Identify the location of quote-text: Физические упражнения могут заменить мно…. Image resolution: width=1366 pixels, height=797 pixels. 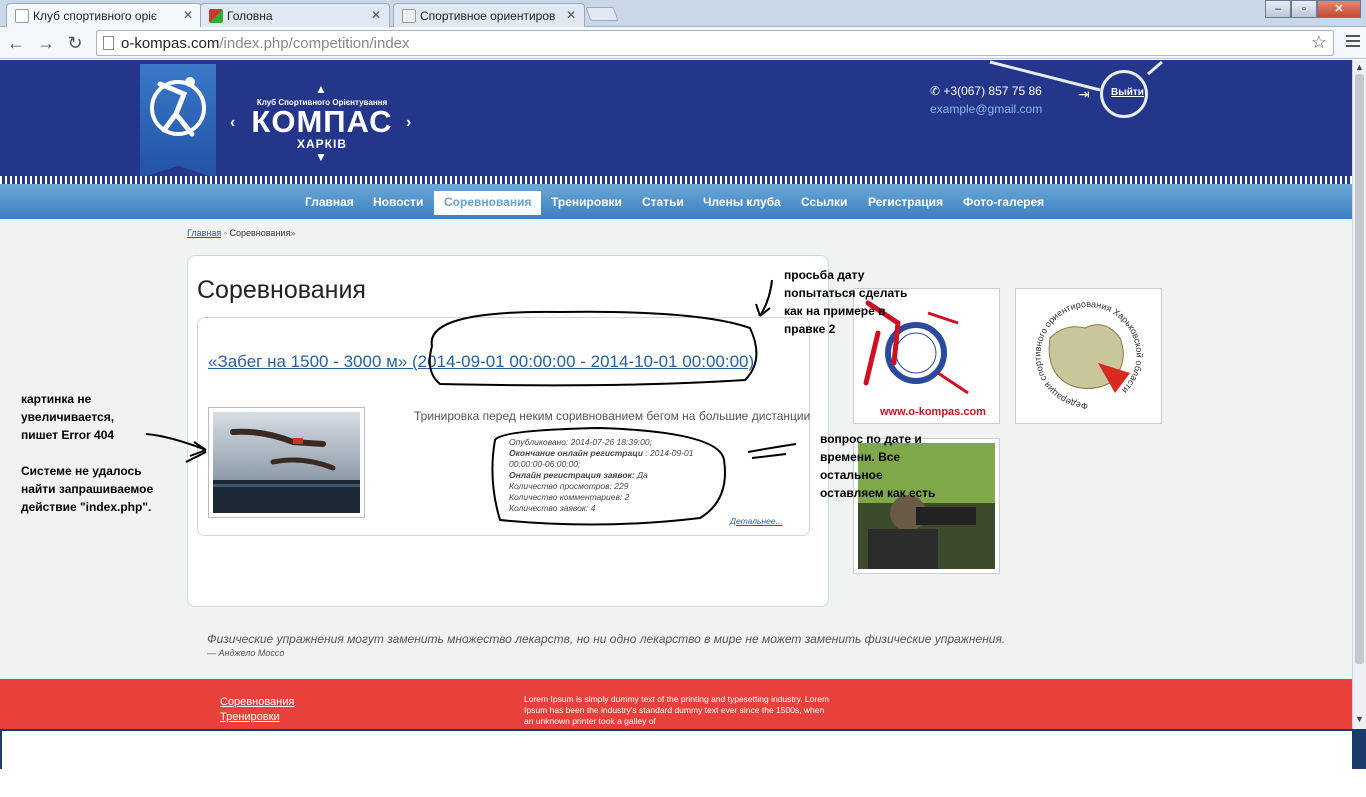
(606, 639).